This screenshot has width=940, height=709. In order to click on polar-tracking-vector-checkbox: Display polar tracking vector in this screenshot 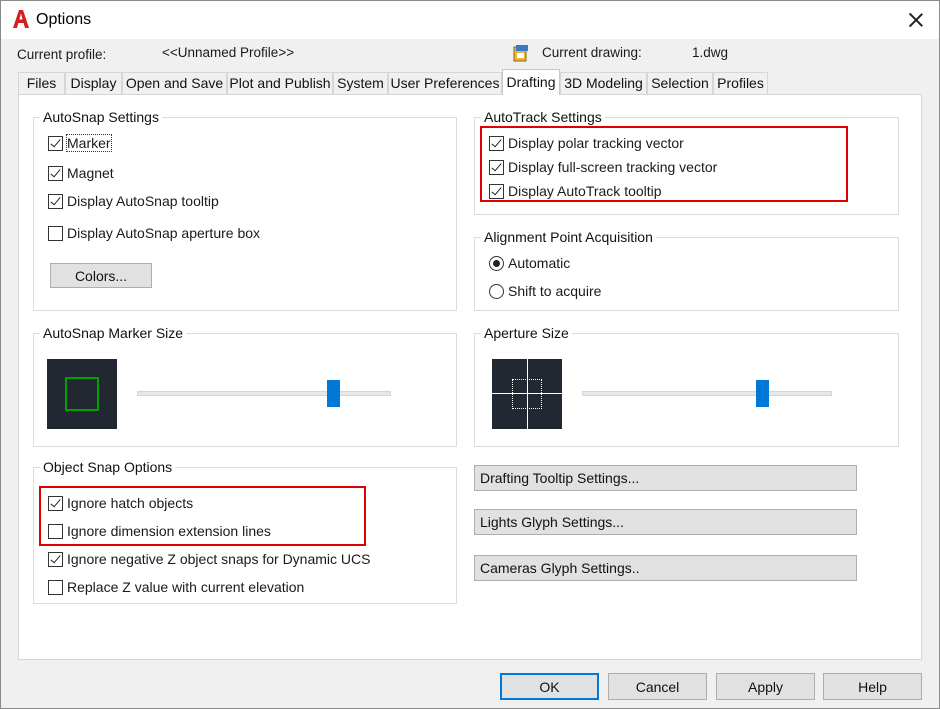, I will do `click(586, 143)`.